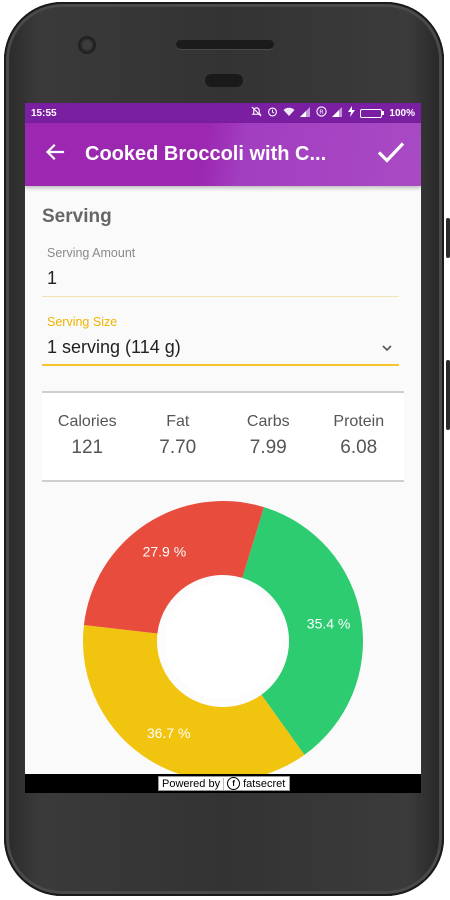 Image resolution: width=450 pixels, height=900 pixels. I want to click on check-icon, so click(391, 154).